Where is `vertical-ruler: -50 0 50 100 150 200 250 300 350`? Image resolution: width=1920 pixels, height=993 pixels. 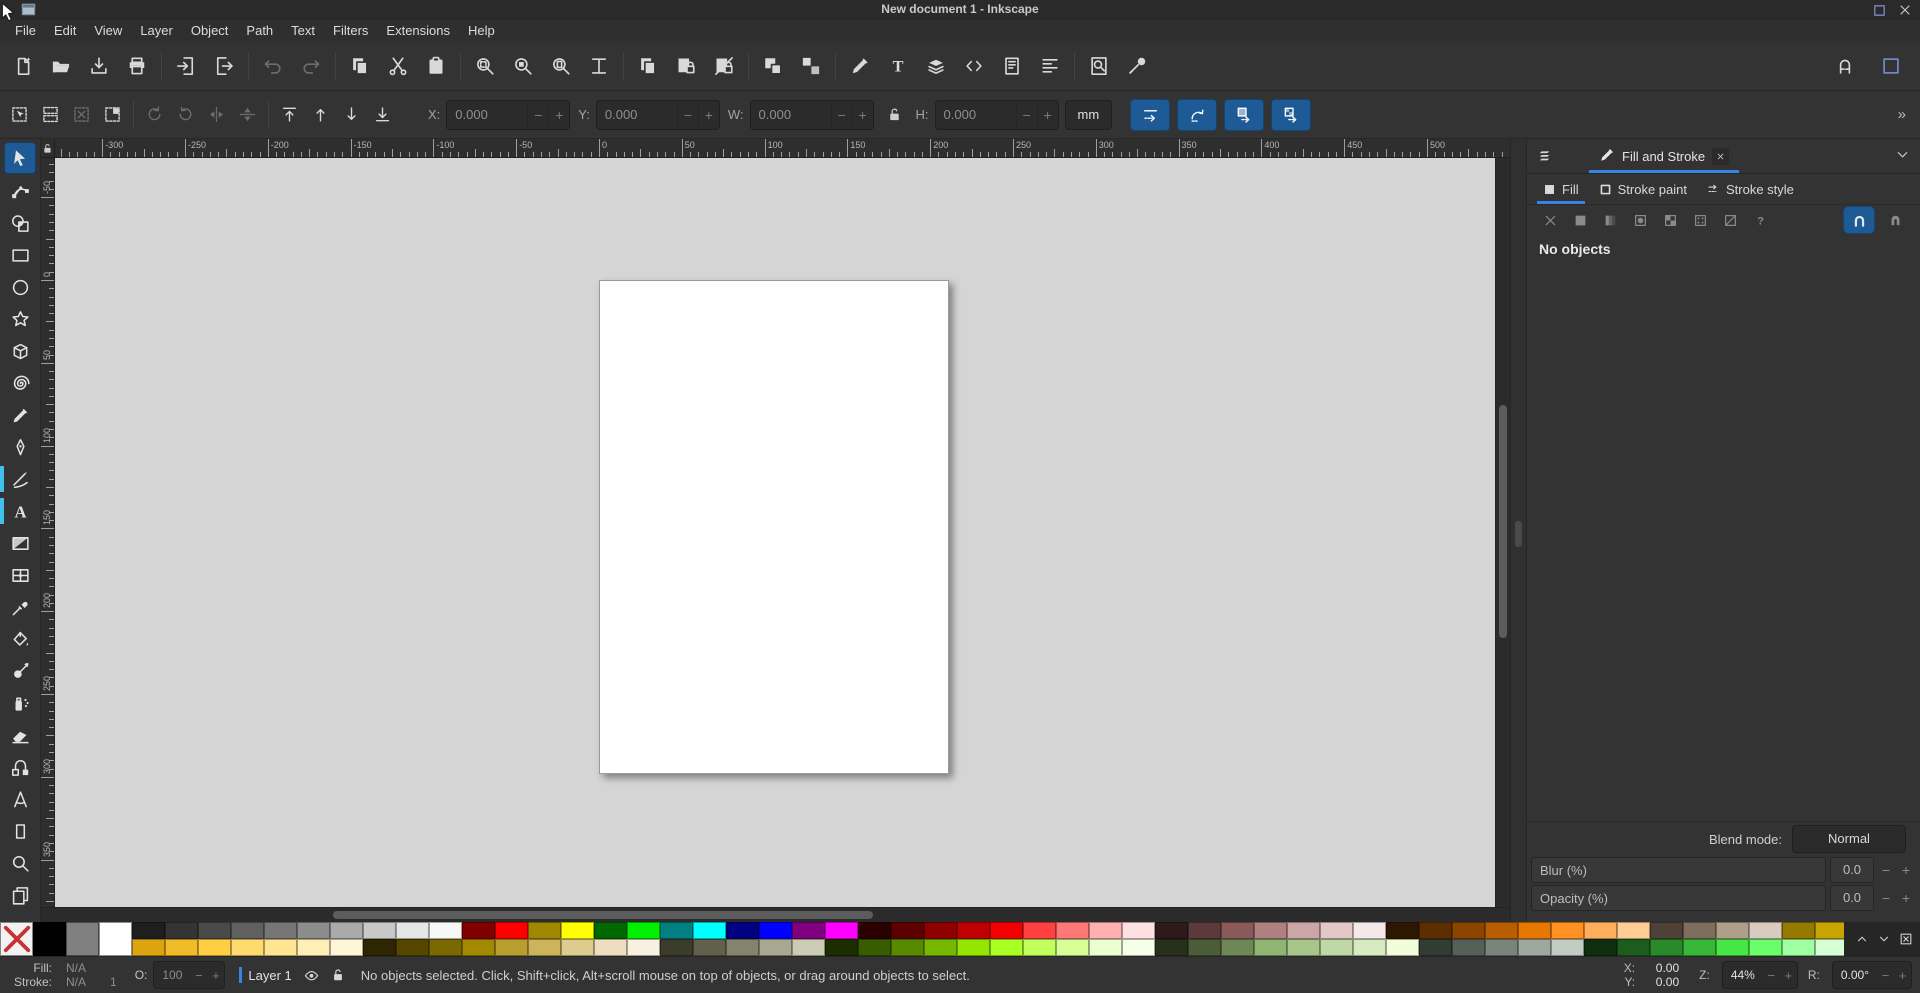
vertical-ruler: -50 0 50 100 150 200 250 300 350 is located at coordinates (48, 532).